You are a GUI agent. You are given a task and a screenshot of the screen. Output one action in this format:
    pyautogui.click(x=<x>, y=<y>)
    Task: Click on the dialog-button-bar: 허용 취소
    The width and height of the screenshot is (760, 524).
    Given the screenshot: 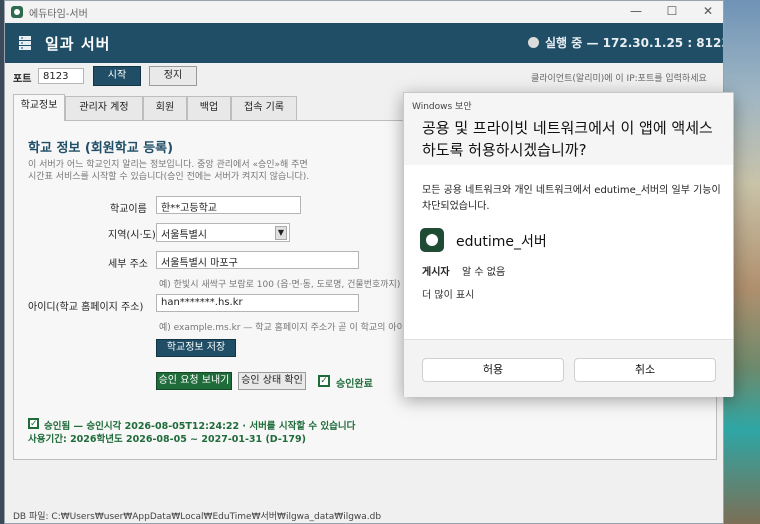 What is the action you would take?
    pyautogui.click(x=568, y=368)
    